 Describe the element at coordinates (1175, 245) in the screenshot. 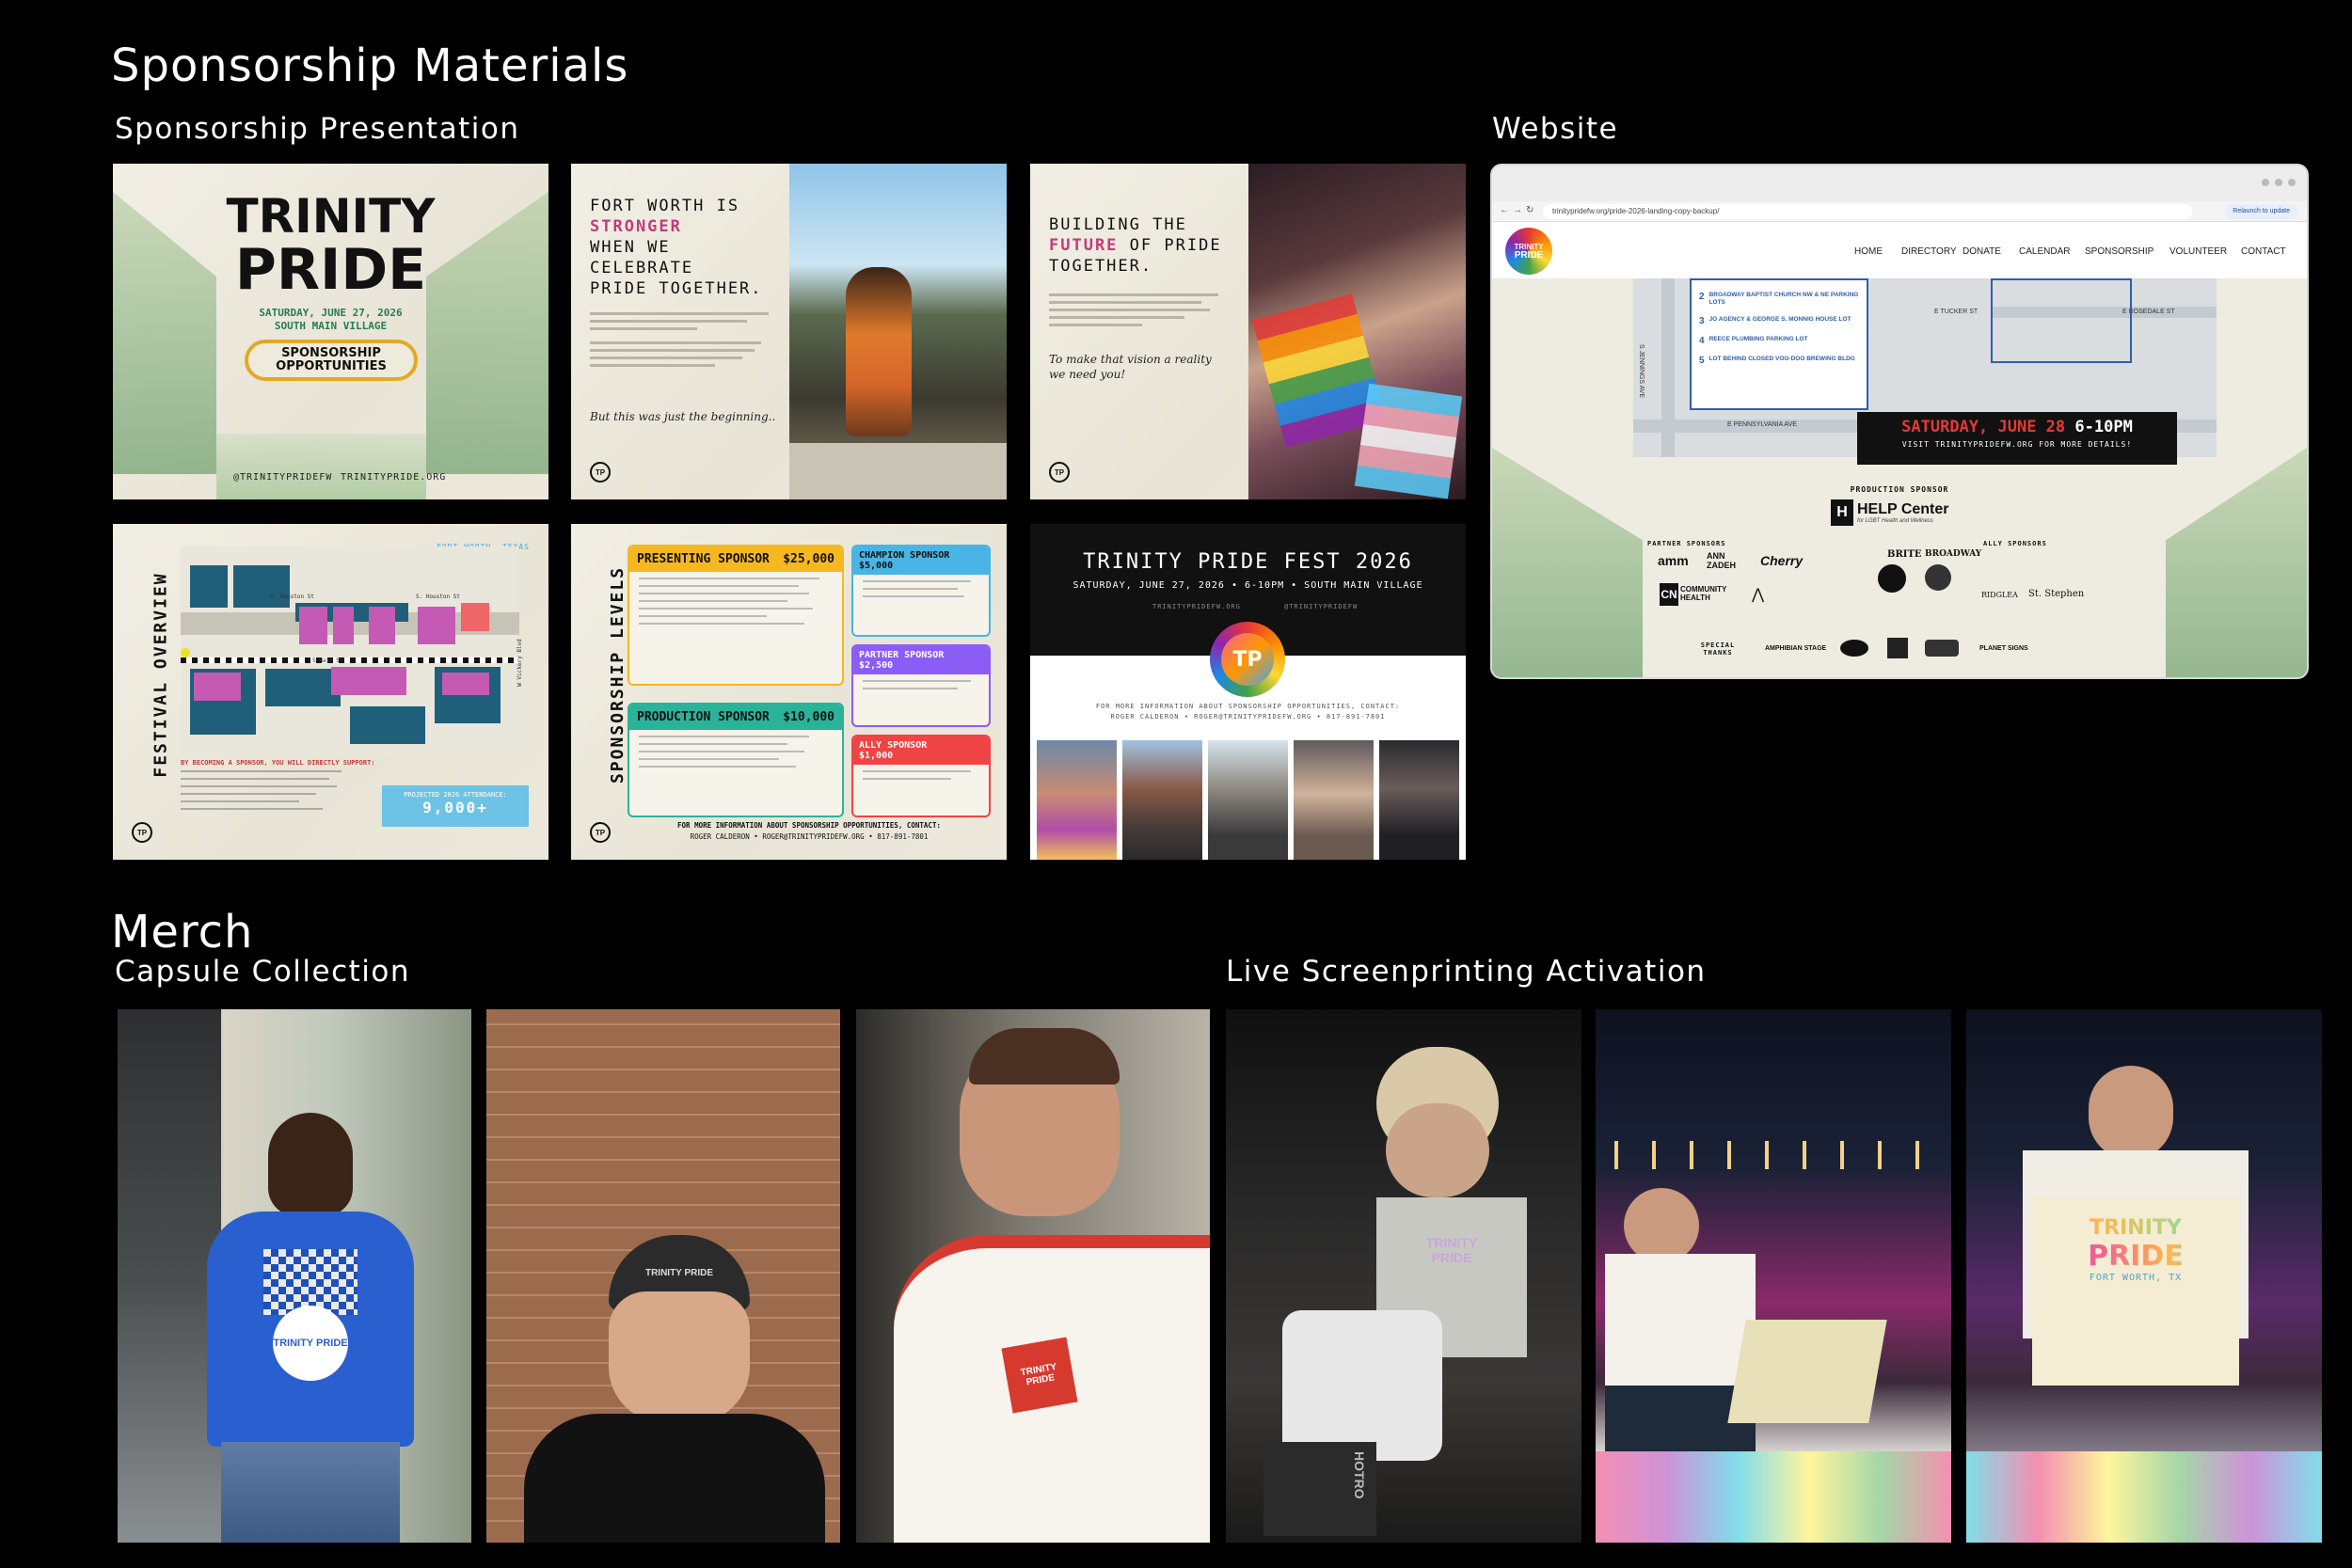

I see `slide3-line2b: OF PRIDE` at that location.